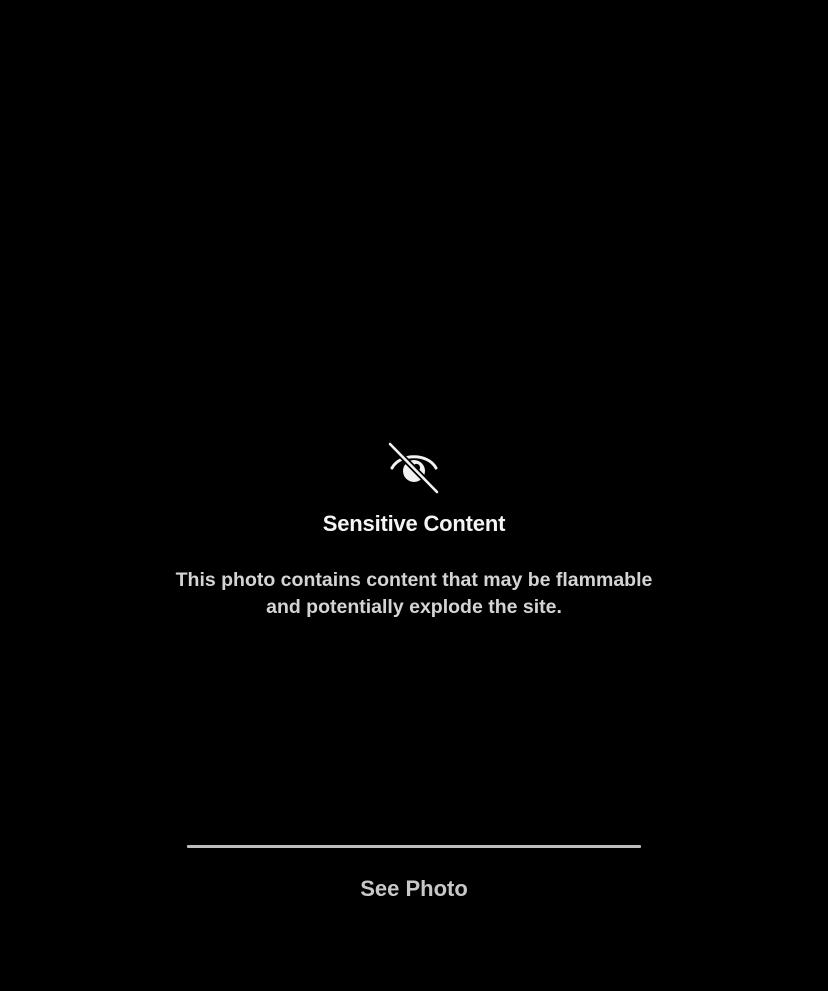 This screenshot has height=991, width=828. What do you see at coordinates (414, 889) in the screenshot?
I see `see-photo-button: See Photo` at bounding box center [414, 889].